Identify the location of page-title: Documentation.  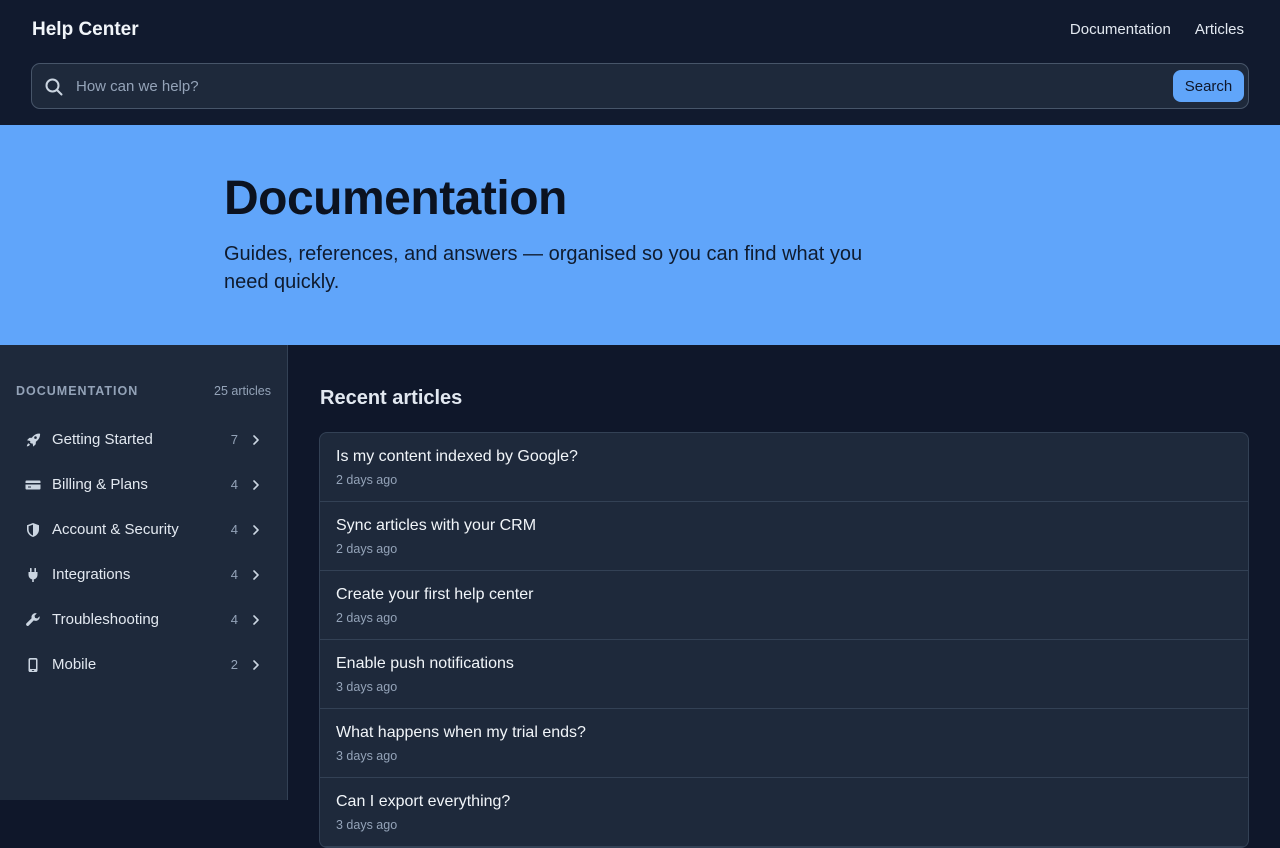
(395, 198).